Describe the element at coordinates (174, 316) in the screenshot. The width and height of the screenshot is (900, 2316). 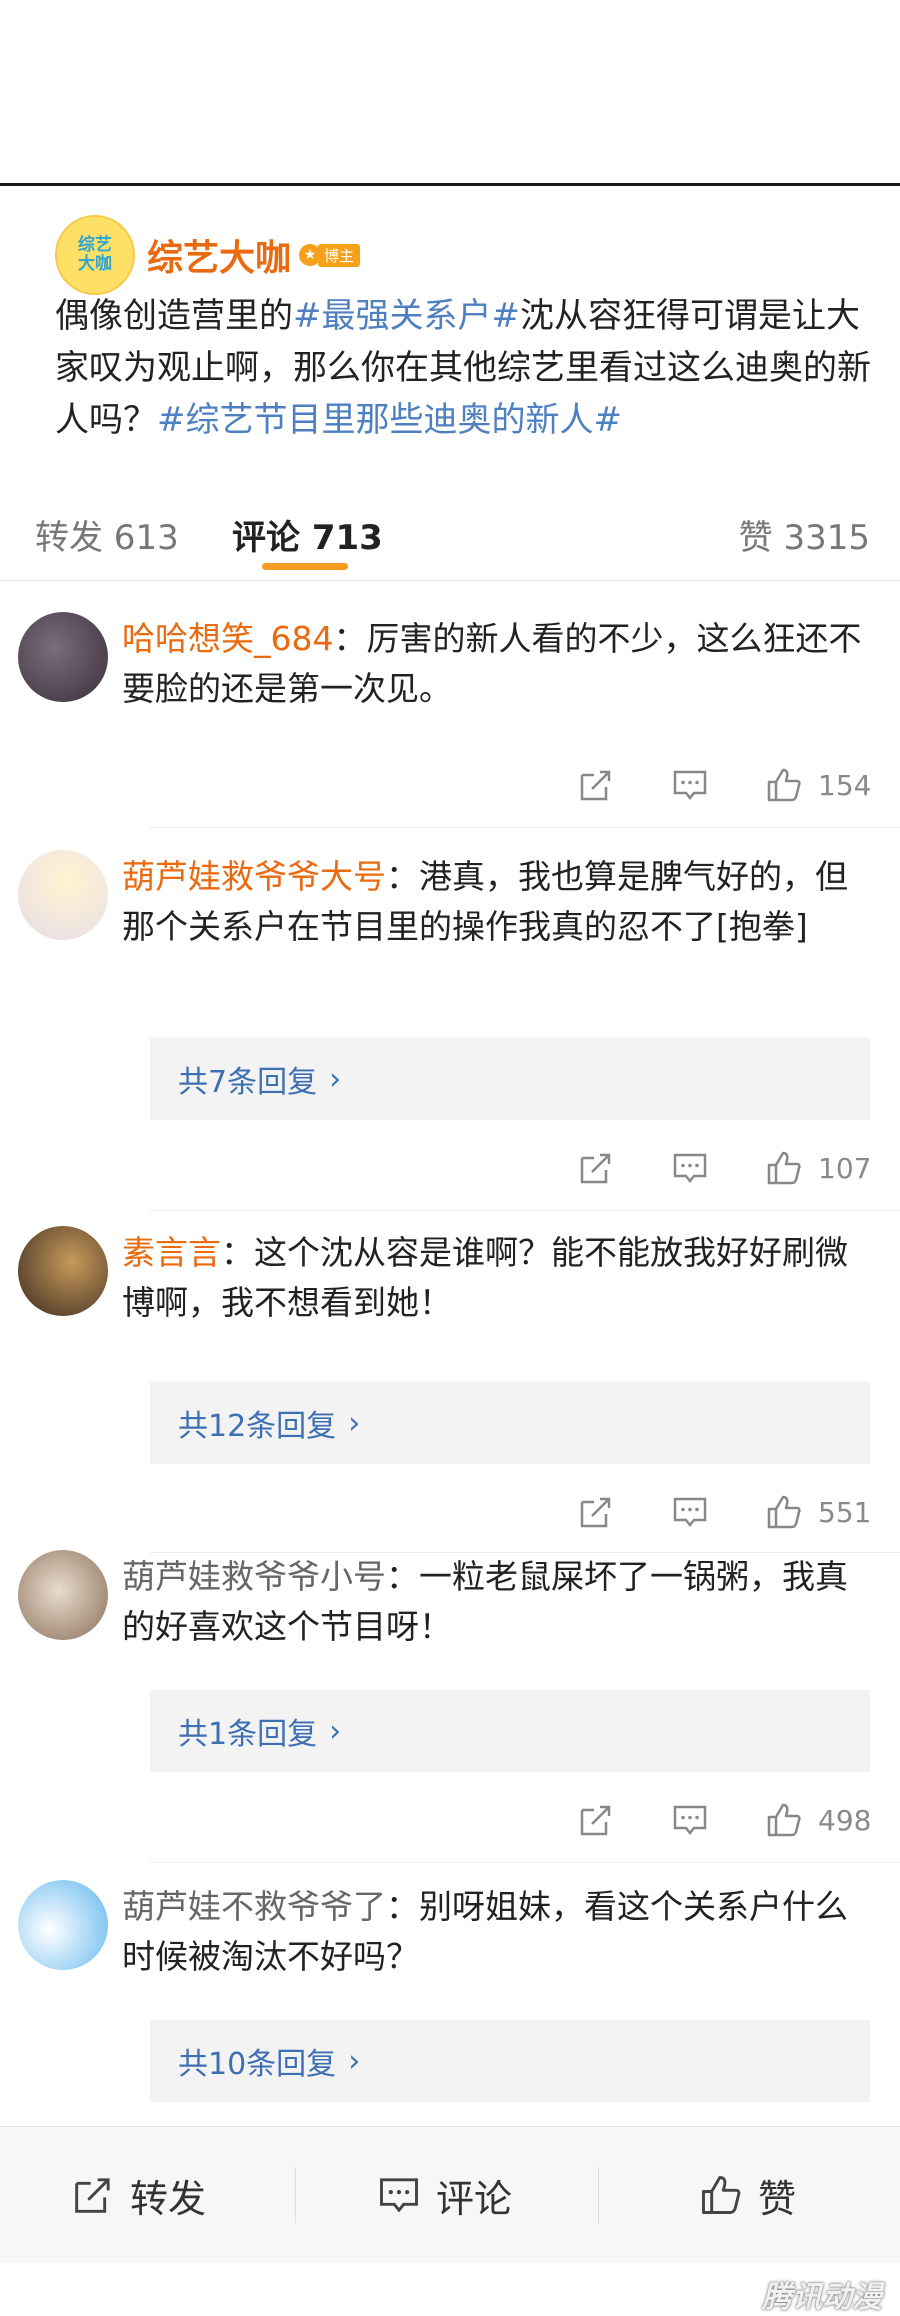
I see `post-text-1: 偶像创造营里的` at that location.